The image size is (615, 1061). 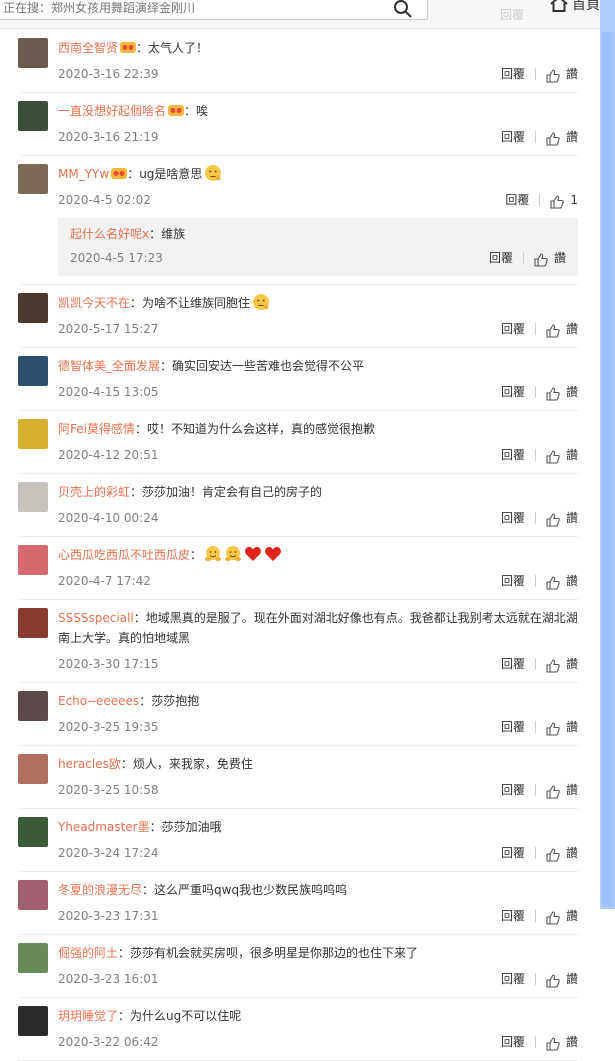 What do you see at coordinates (512, 14) in the screenshot?
I see `header-reply-link: 回覆` at bounding box center [512, 14].